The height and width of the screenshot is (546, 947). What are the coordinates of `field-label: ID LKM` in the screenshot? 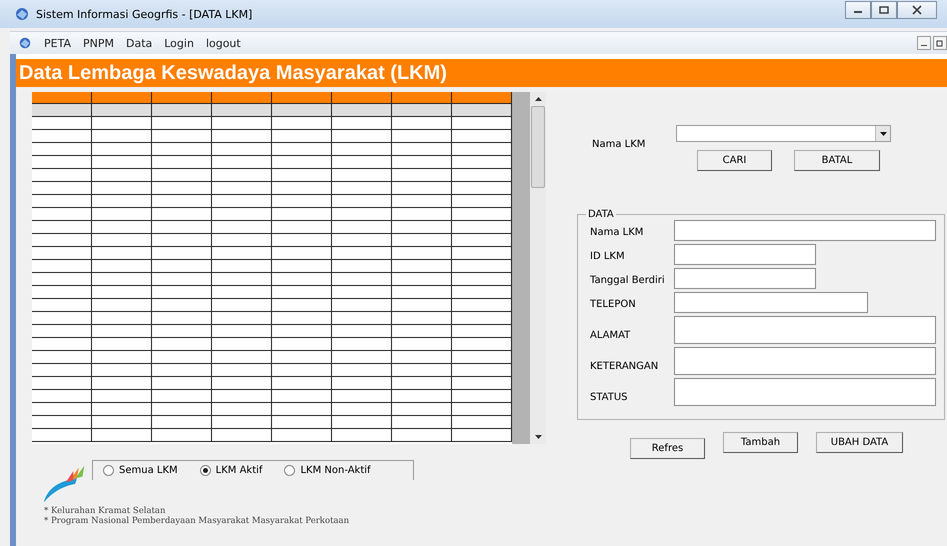 It's located at (608, 257).